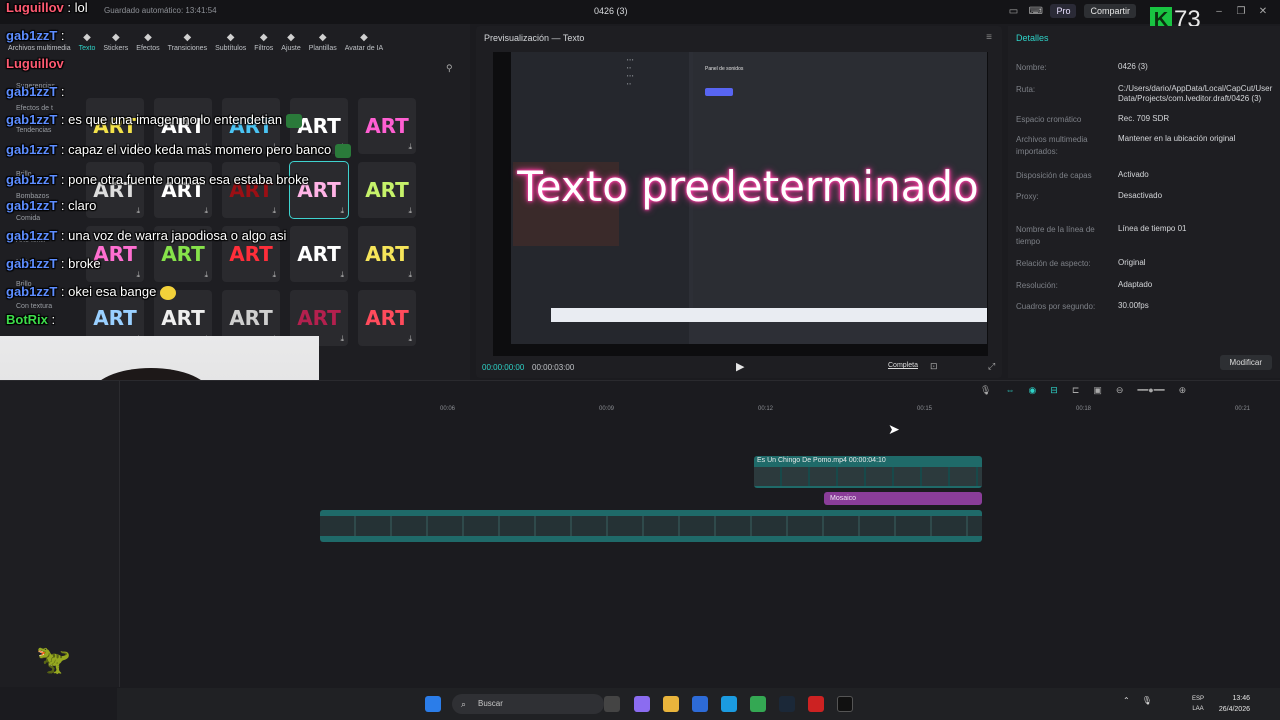  Describe the element at coordinates (38, 153) in the screenshot. I see `category-item: Clásico` at that location.